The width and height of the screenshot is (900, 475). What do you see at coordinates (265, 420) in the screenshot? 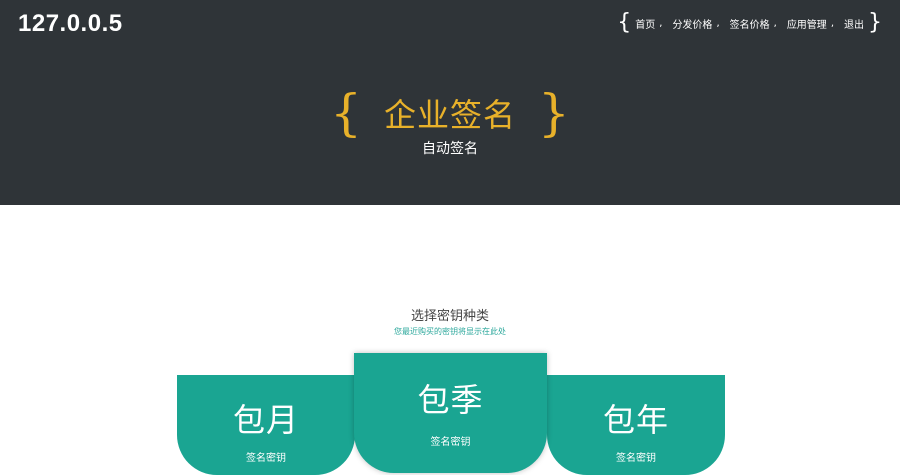
I see `card-name: 包月` at bounding box center [265, 420].